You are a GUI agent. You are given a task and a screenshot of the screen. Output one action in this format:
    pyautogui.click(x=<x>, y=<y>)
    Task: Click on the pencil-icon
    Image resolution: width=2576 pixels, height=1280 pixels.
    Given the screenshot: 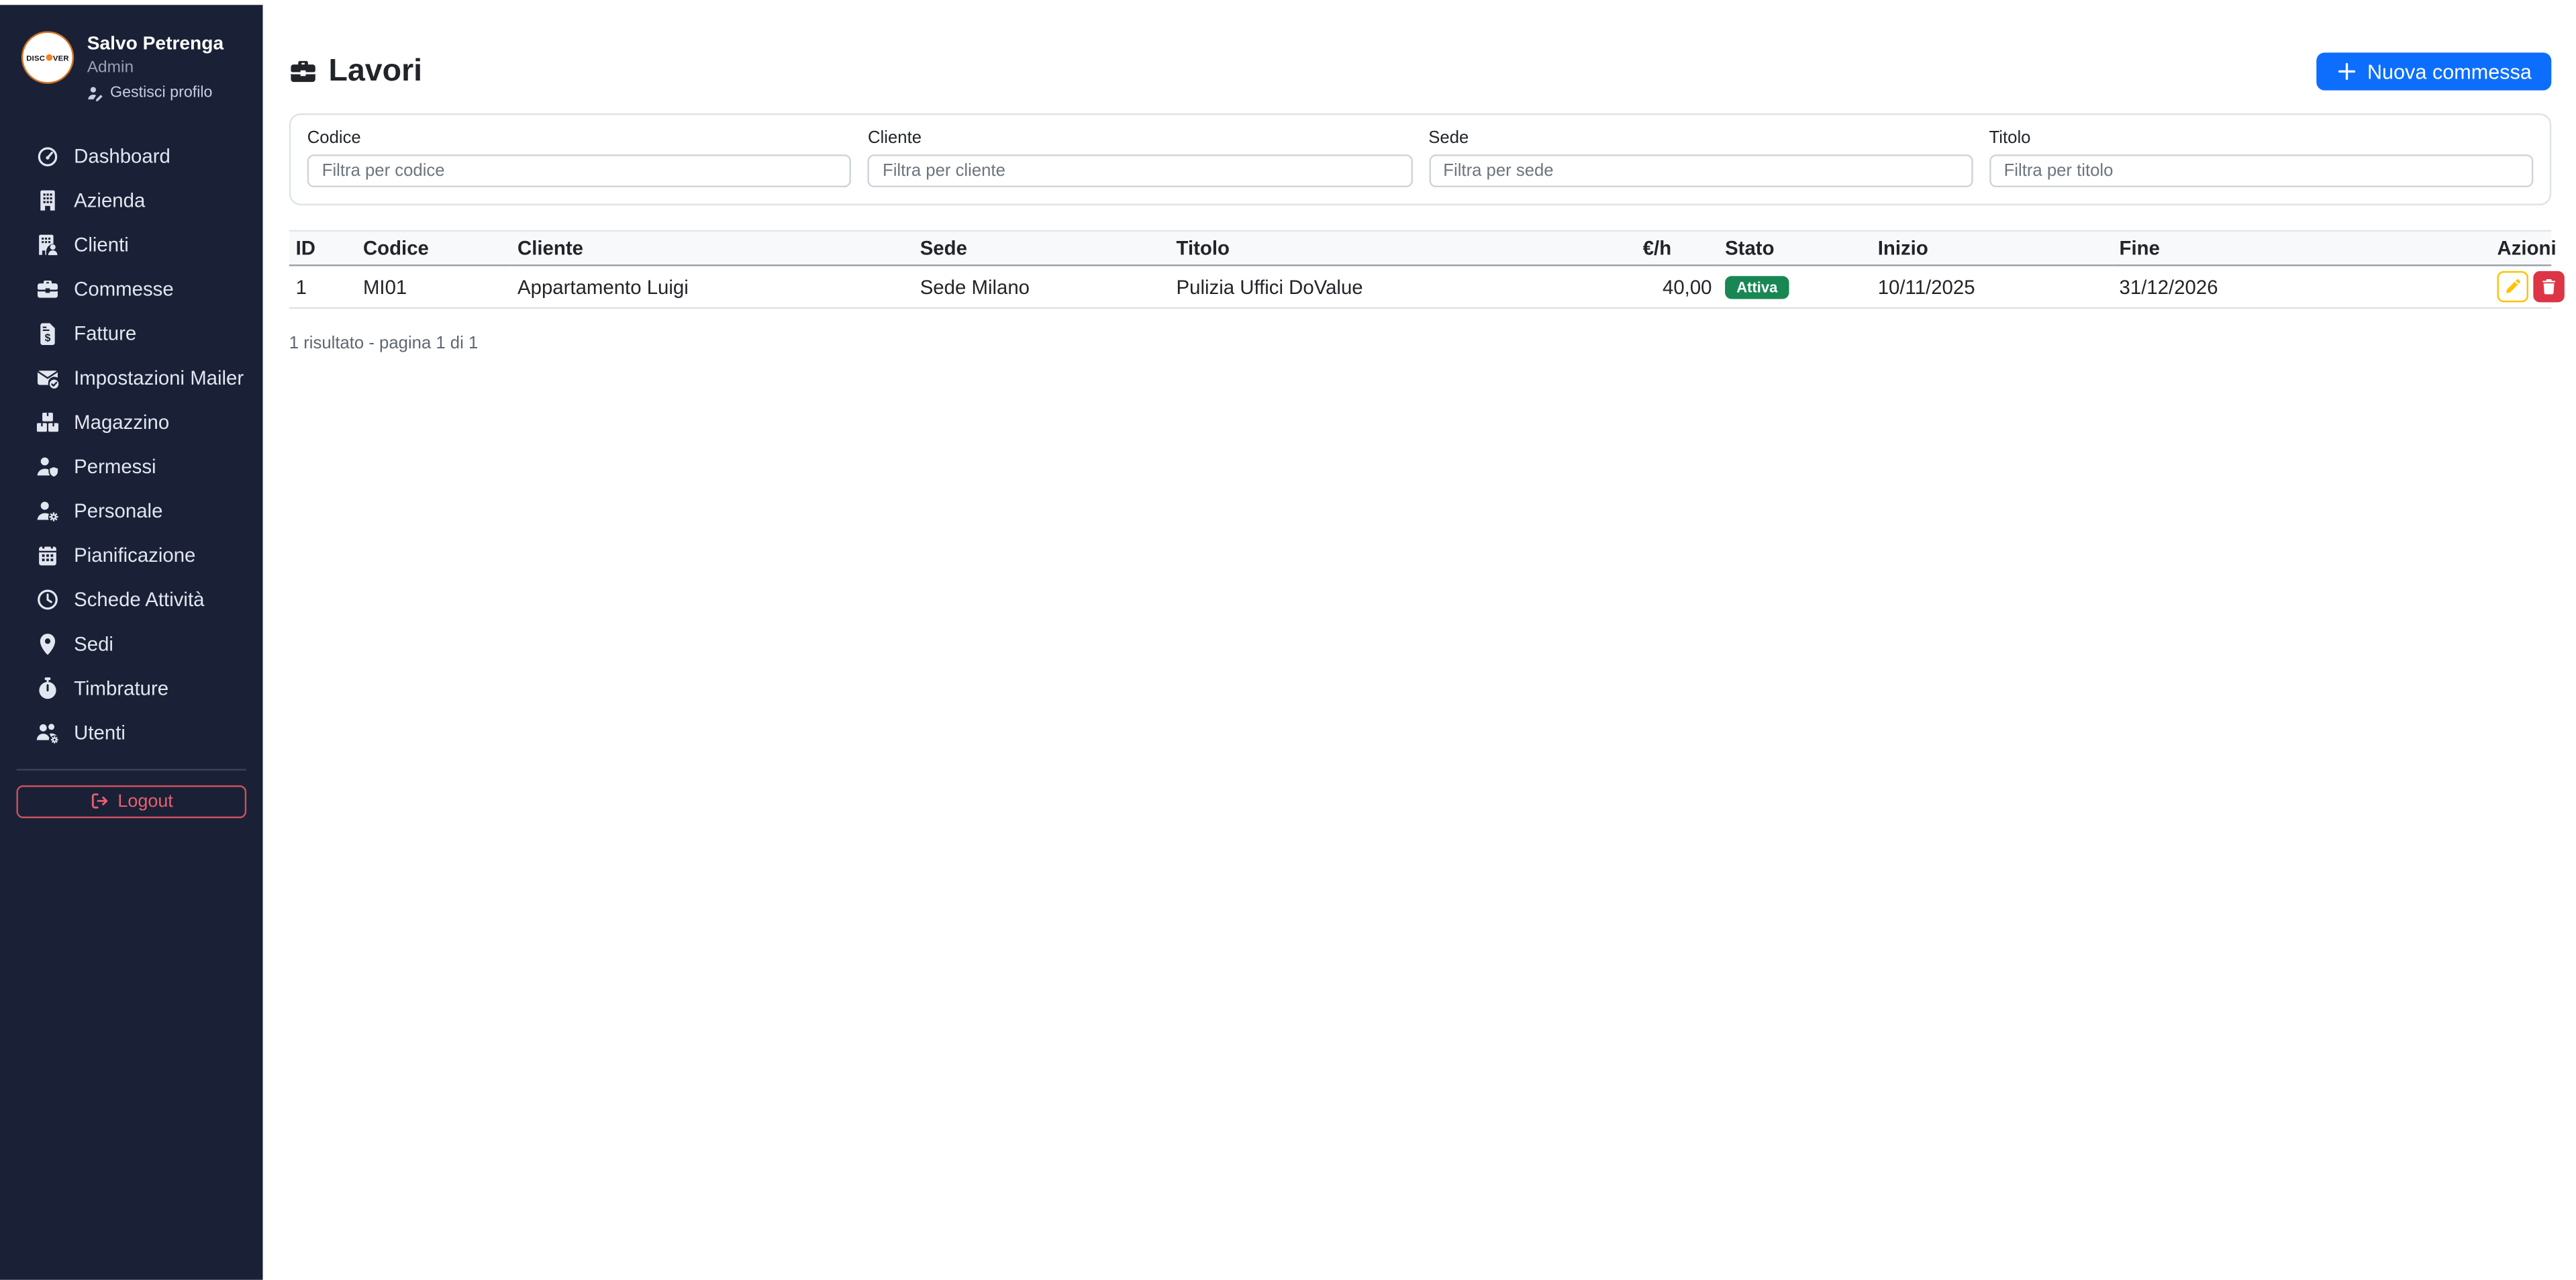 What is the action you would take?
    pyautogui.click(x=2513, y=286)
    